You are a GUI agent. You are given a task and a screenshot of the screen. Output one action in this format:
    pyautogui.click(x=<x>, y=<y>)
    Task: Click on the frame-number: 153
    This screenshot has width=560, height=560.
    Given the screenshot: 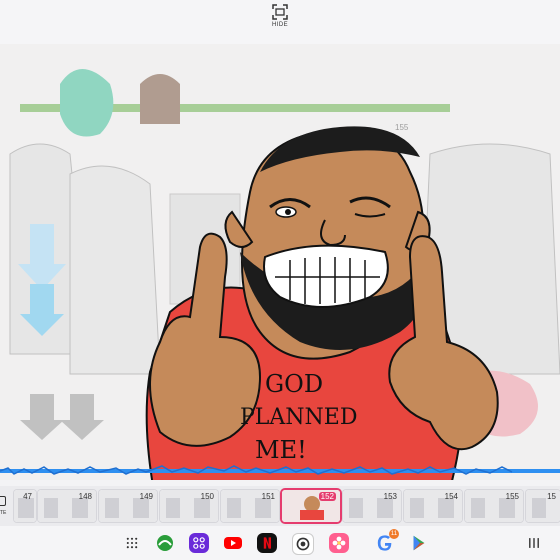 What is the action you would take?
    pyautogui.click(x=390, y=496)
    